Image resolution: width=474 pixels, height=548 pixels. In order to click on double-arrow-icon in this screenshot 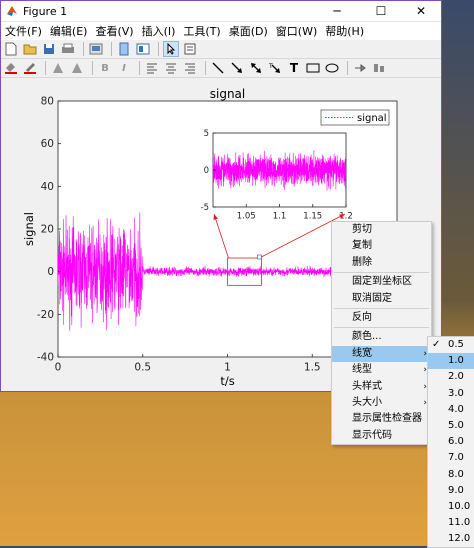, I will do `click(256, 68)`.